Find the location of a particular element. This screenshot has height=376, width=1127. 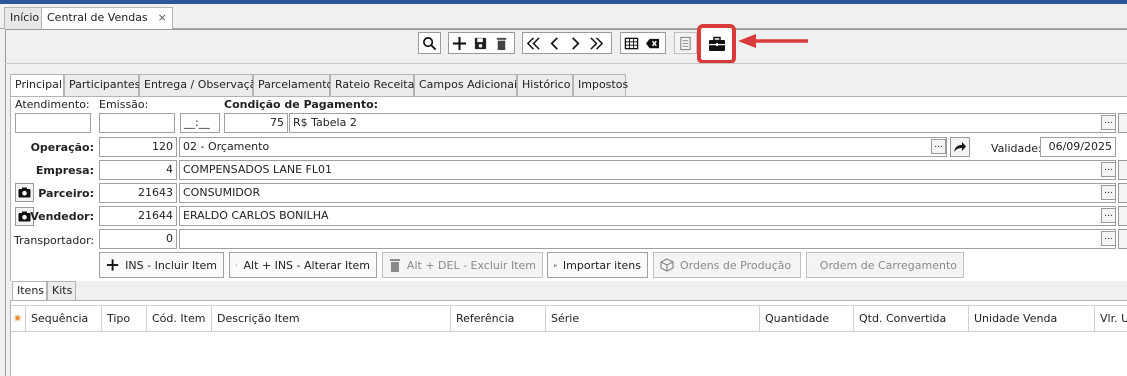

tab-campos-adicionais-label: Campos Adicionais is located at coordinates (471, 84).